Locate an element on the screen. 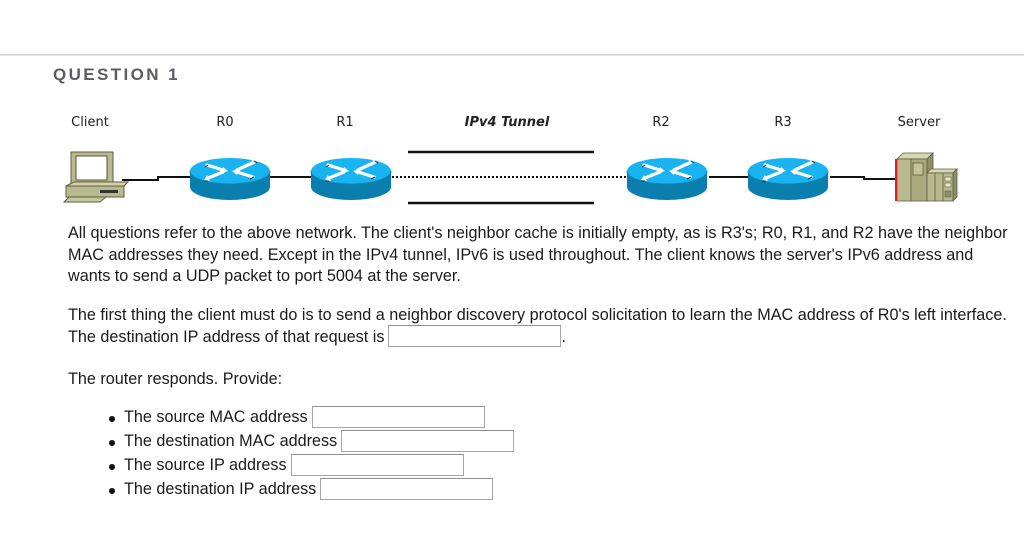 Image resolution: width=1024 pixels, height=546 pixels. client-workstation-icon is located at coordinates (96, 177).